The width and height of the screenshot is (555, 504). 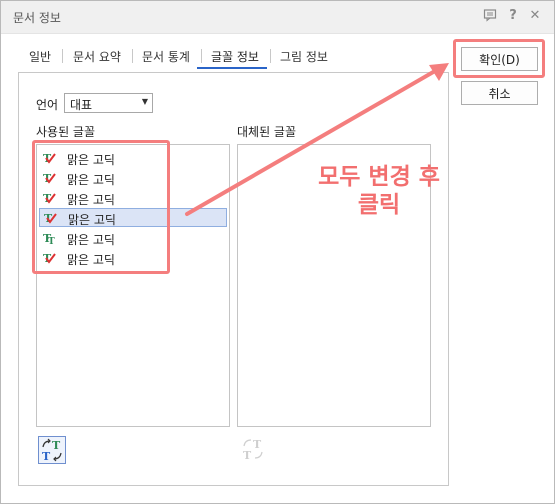 I want to click on annotation-text: 모두 변경 후 클릭, so click(x=379, y=191).